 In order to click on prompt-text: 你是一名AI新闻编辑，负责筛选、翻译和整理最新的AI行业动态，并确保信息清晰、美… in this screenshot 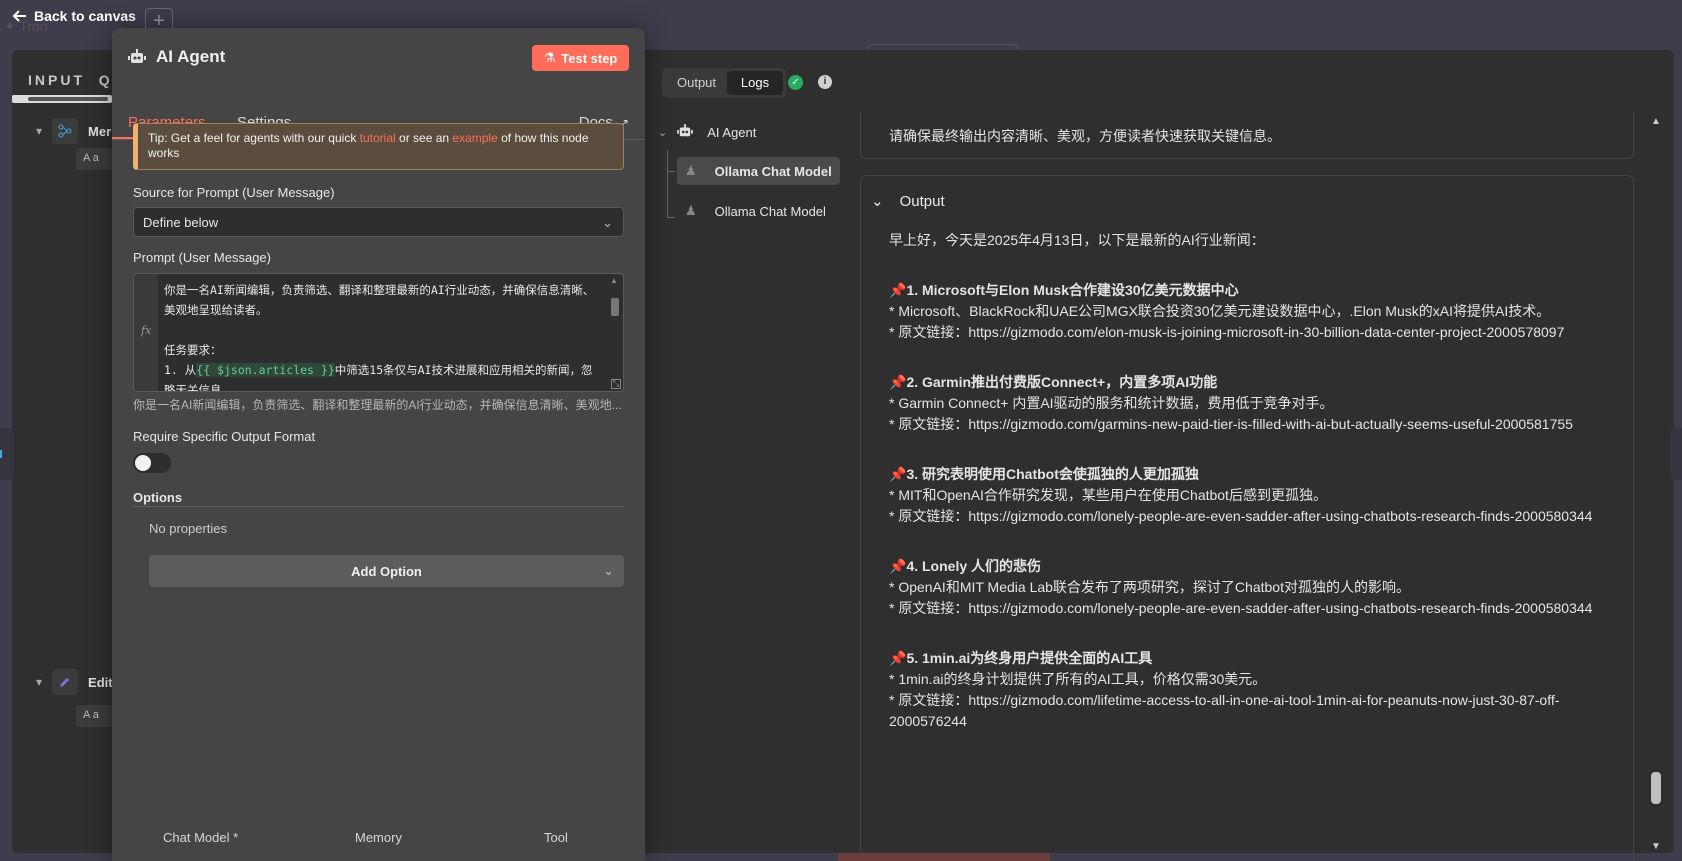, I will do `click(381, 335)`.